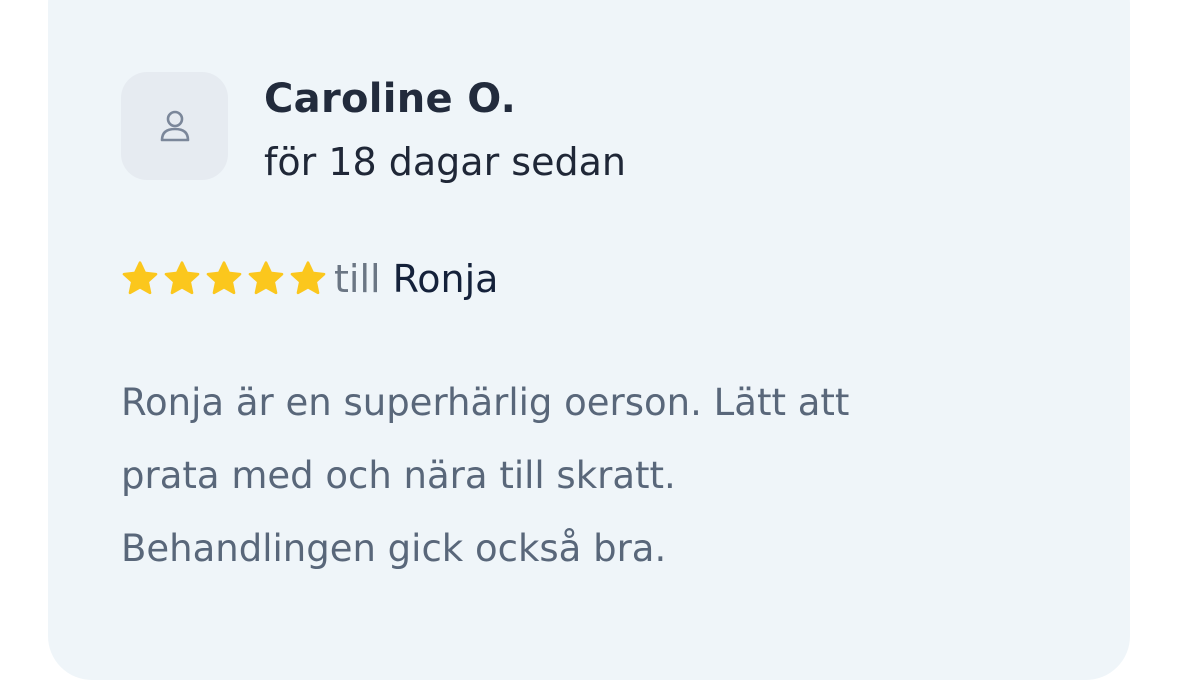  I want to click on user-icon, so click(174, 126).